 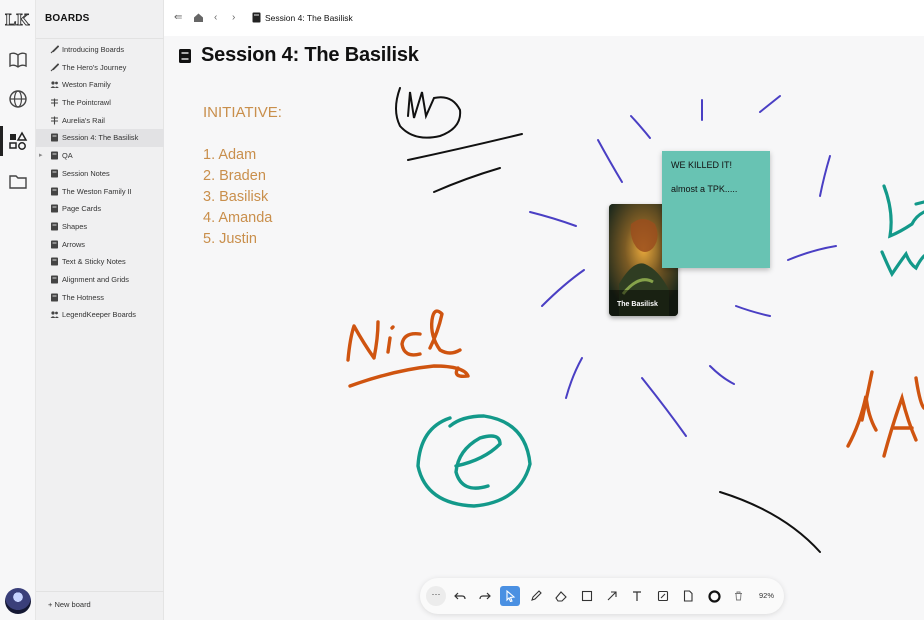 What do you see at coordinates (428, 113) in the screenshot?
I see `scribble-w` at bounding box center [428, 113].